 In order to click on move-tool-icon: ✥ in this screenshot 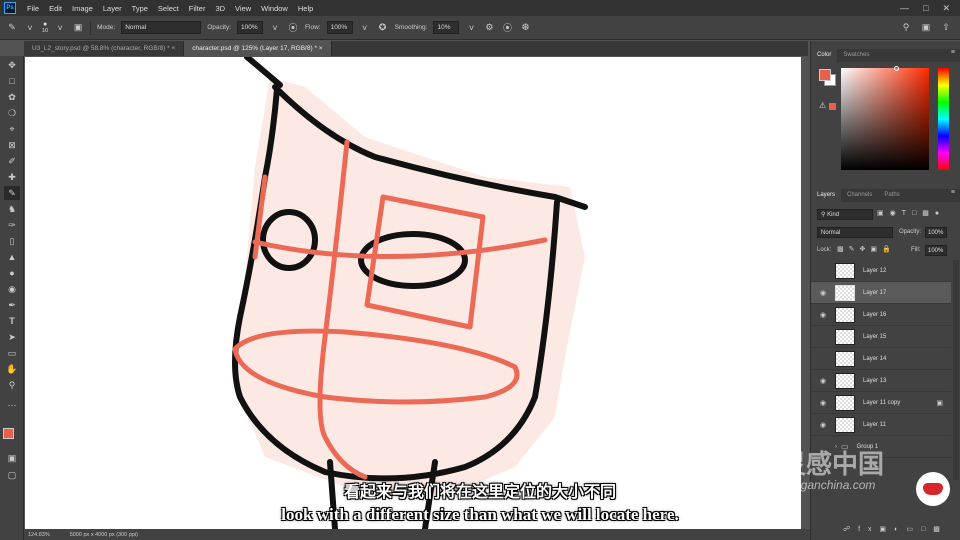, I will do `click(12, 65)`.